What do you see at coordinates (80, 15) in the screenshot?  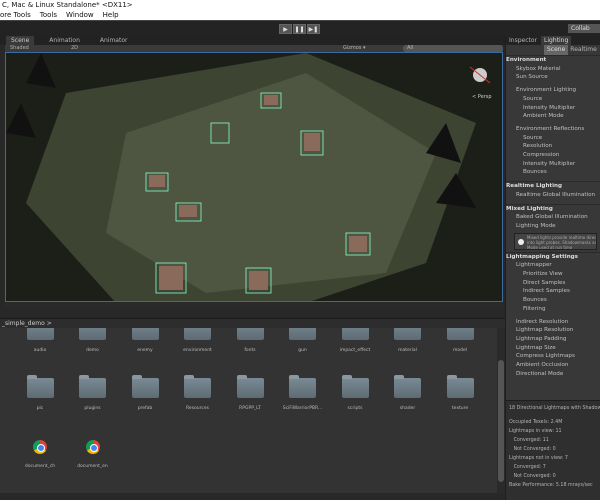 I see `menu-window: Window` at bounding box center [80, 15].